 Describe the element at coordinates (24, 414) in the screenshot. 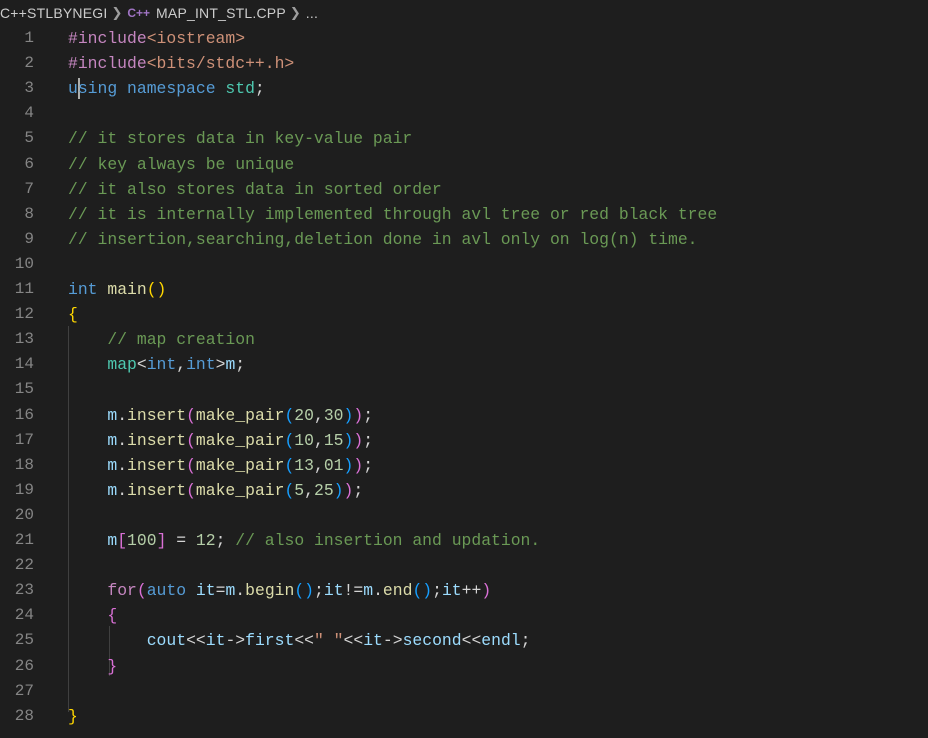

I see `line-number: 16` at that location.